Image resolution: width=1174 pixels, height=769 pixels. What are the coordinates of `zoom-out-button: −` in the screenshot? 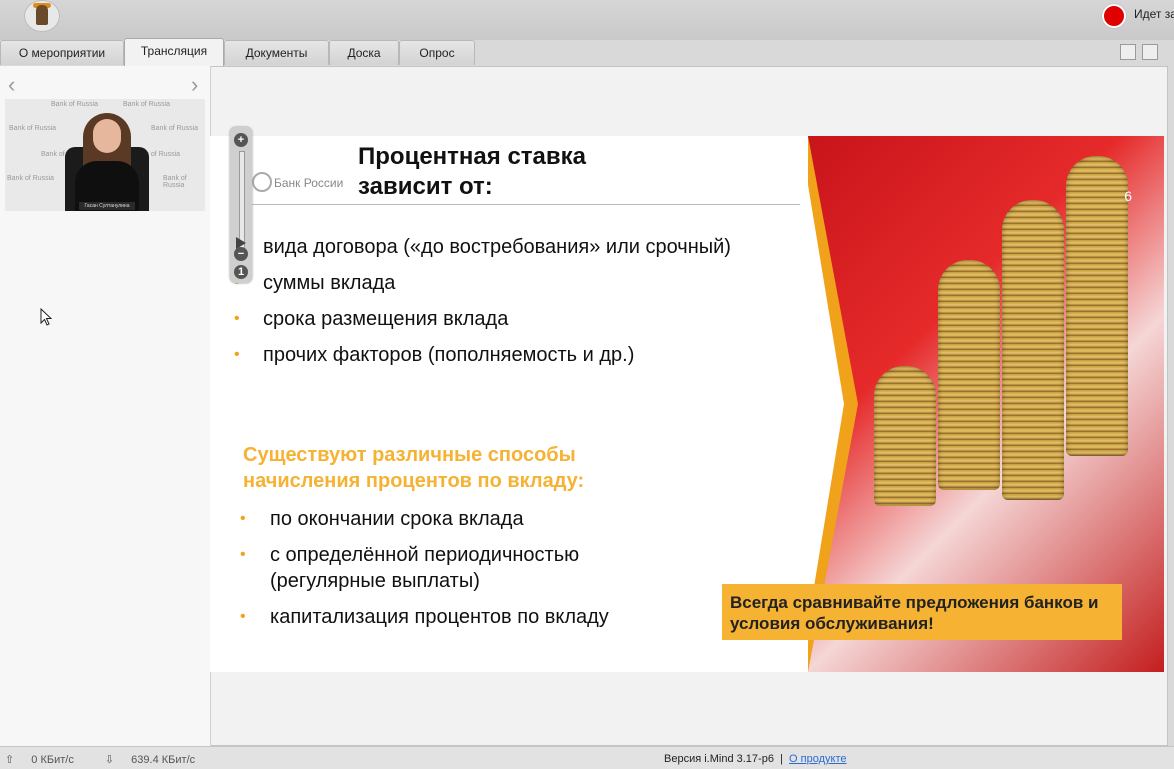 It's located at (241, 254).